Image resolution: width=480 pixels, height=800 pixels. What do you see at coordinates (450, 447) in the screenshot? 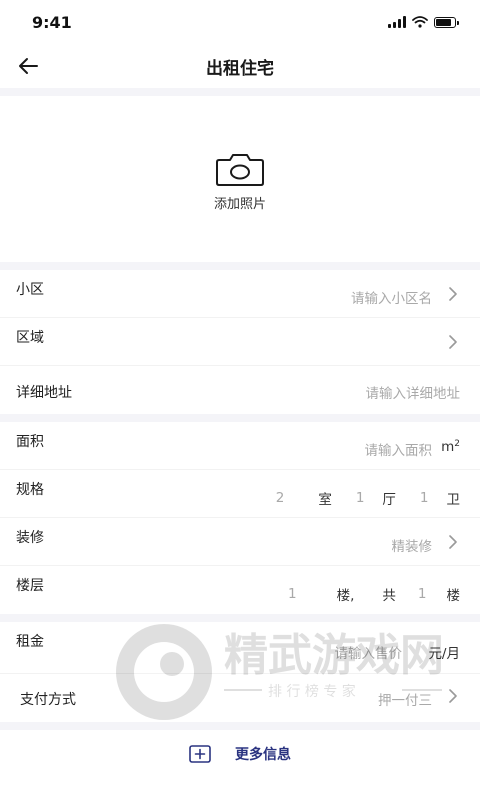
I see `area-unit: m2` at bounding box center [450, 447].